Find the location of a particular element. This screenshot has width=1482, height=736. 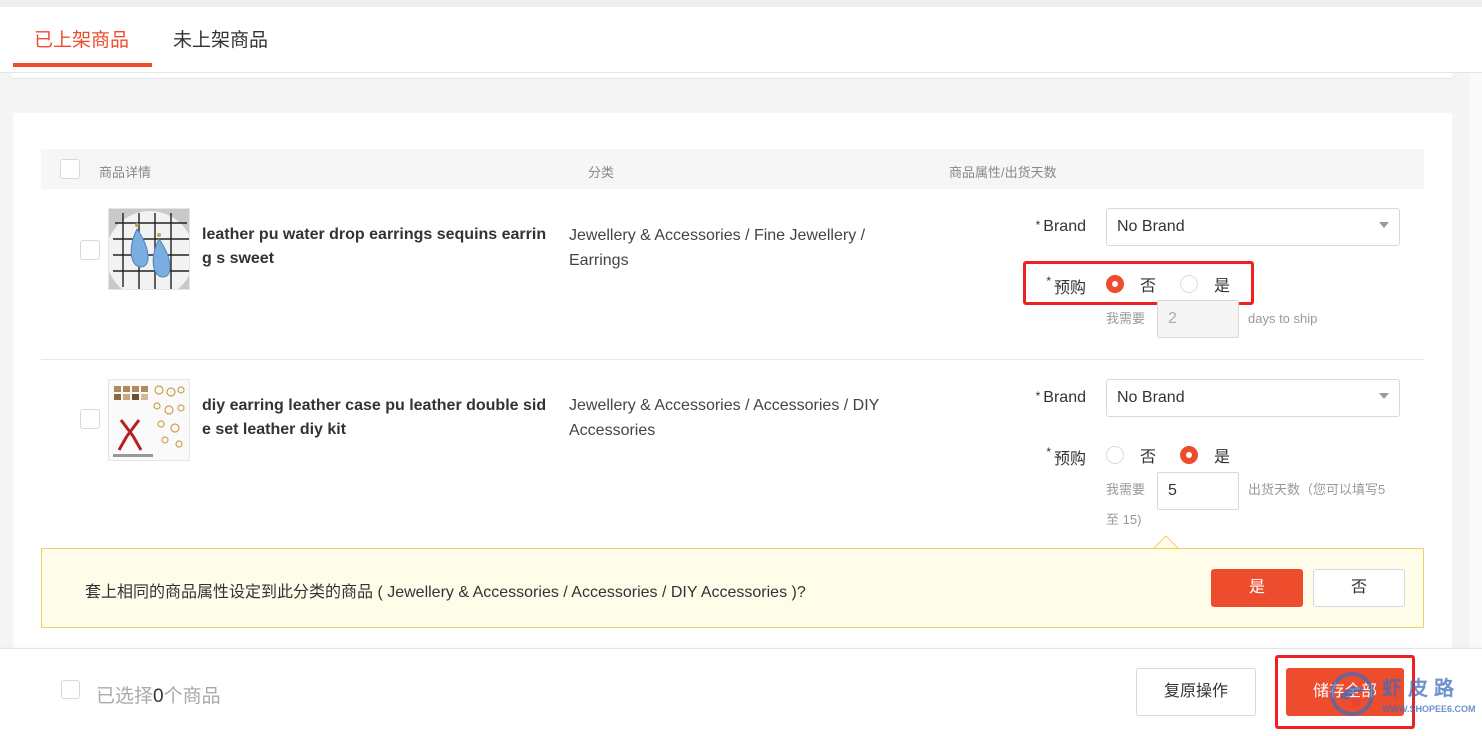

days-to-ship-input: 2 is located at coordinates (1198, 319).